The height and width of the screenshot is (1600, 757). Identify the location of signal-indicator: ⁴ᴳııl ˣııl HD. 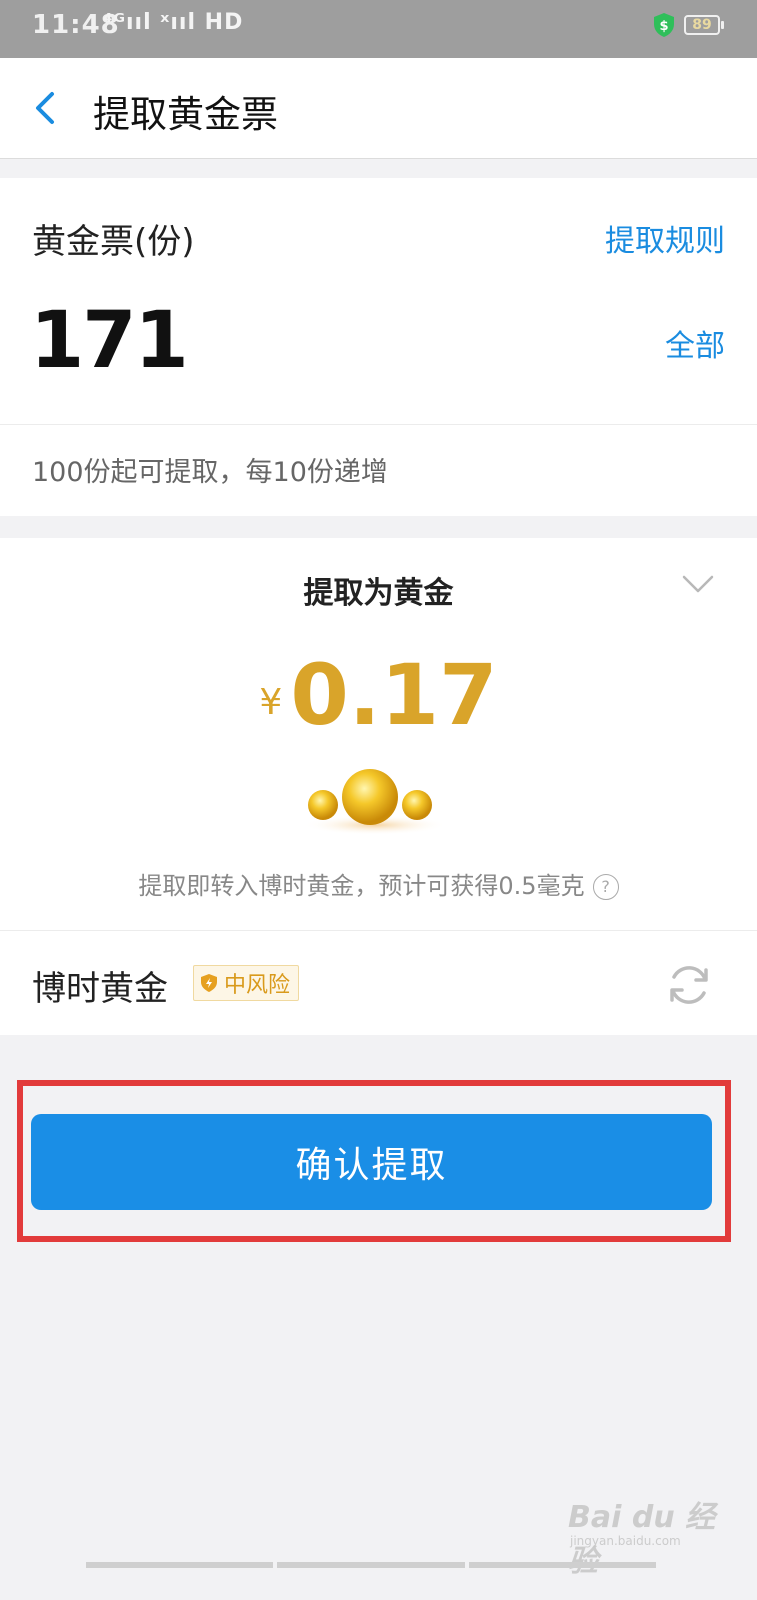
(173, 22).